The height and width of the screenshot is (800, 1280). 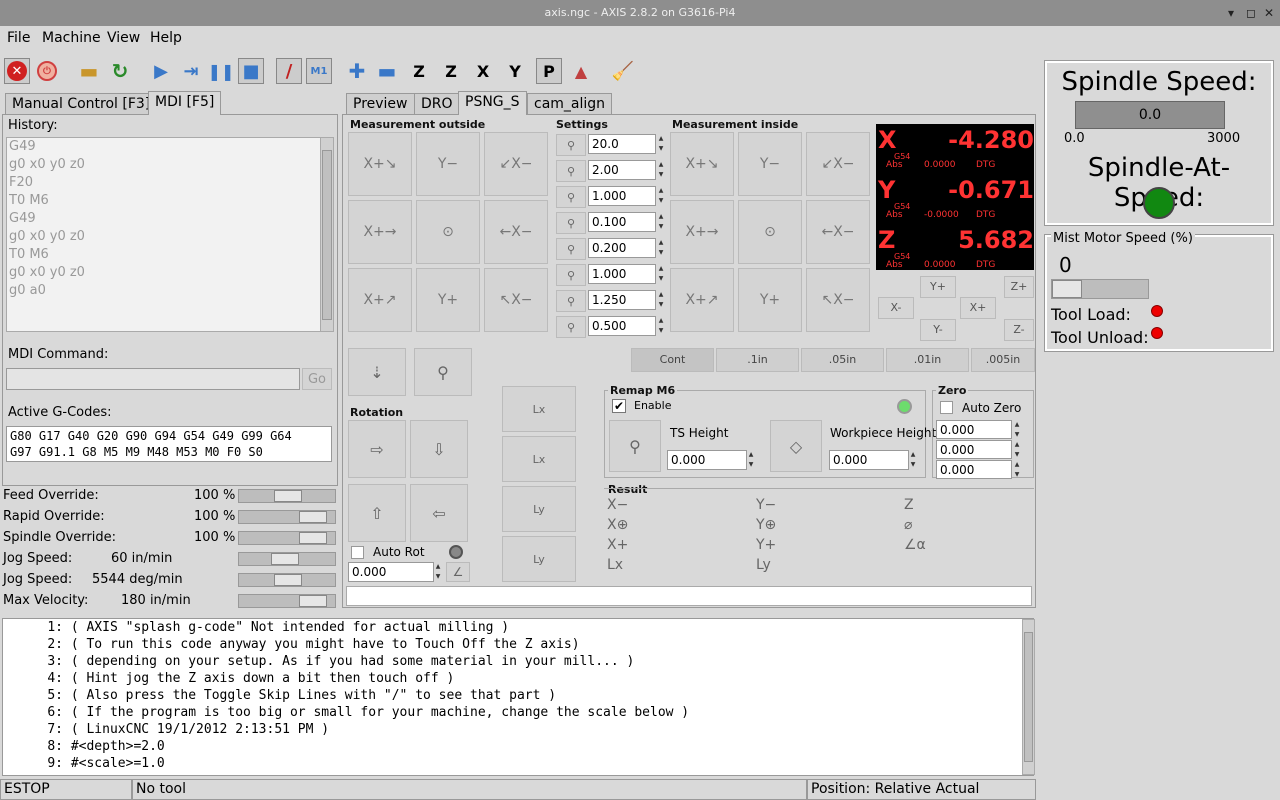 I want to click on gcode-scrollbar, so click(x=1028, y=697).